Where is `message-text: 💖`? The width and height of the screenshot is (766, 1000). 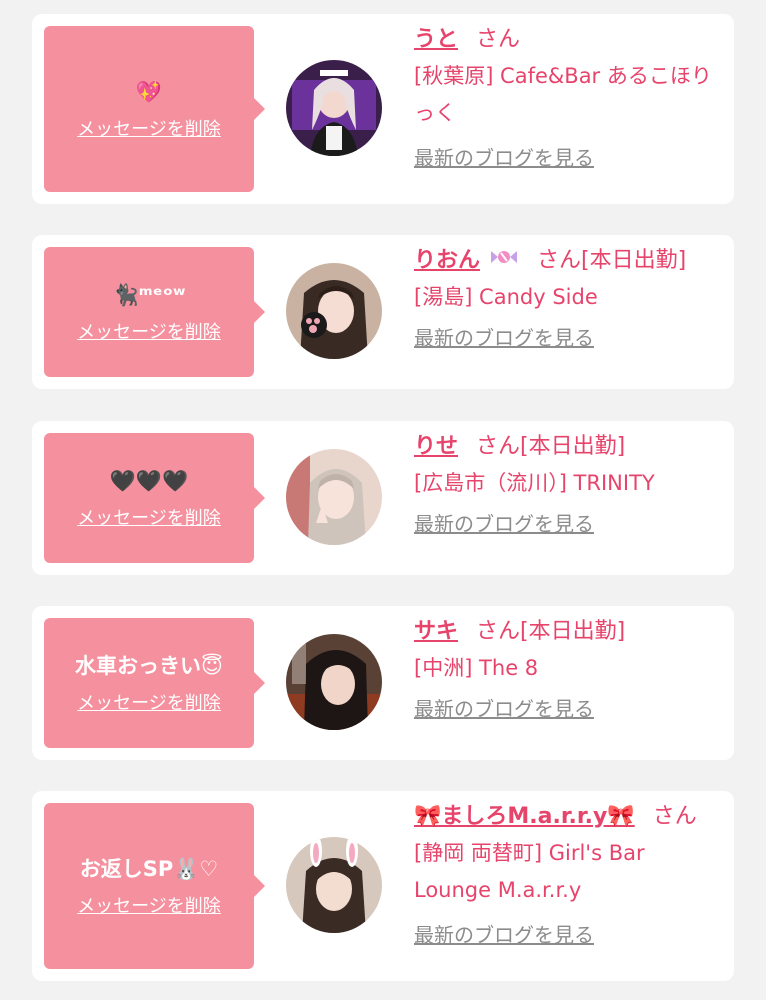
message-text: 💖 is located at coordinates (149, 92).